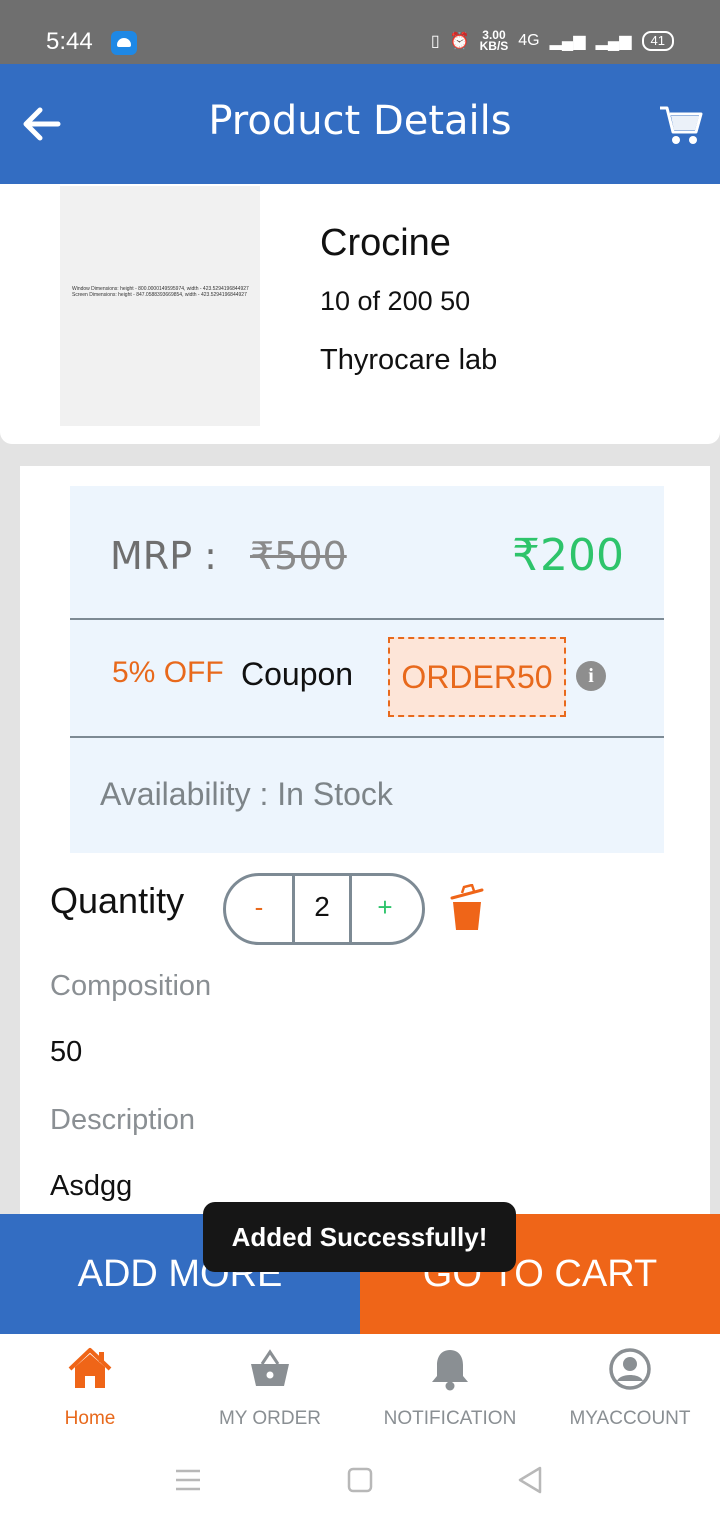 The image size is (720, 1520). What do you see at coordinates (567, 41) in the screenshot?
I see `signal-icon: ▂▄▆` at bounding box center [567, 41].